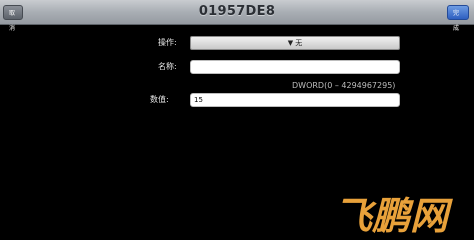 This screenshot has height=240, width=474. I want to click on name-field, so click(295, 67).